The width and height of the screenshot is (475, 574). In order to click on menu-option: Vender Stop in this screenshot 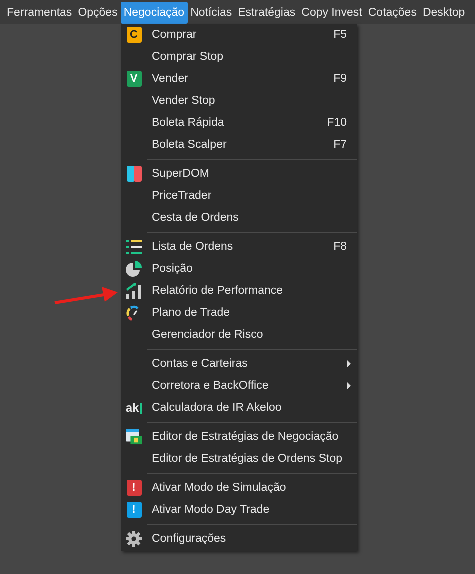, I will do `click(239, 101)`.